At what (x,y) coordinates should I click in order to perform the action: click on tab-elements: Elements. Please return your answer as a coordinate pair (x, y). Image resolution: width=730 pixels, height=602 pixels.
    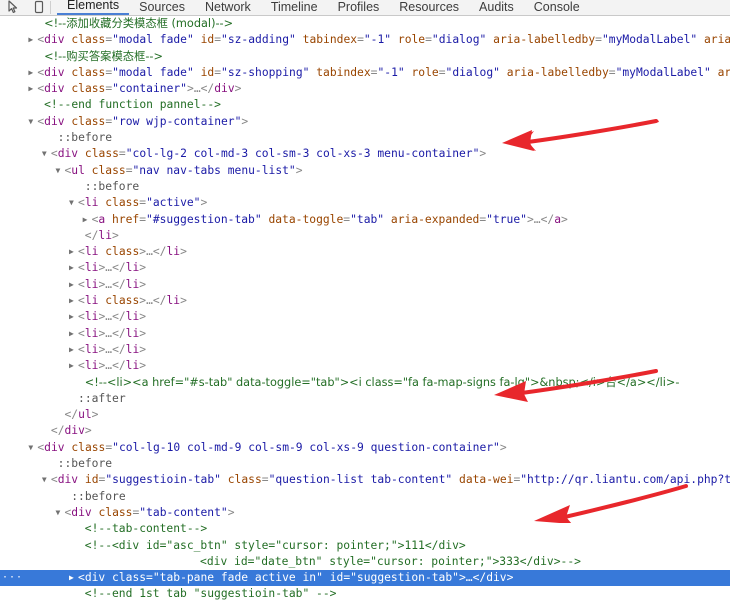
    Looking at the image, I should click on (93, 7).